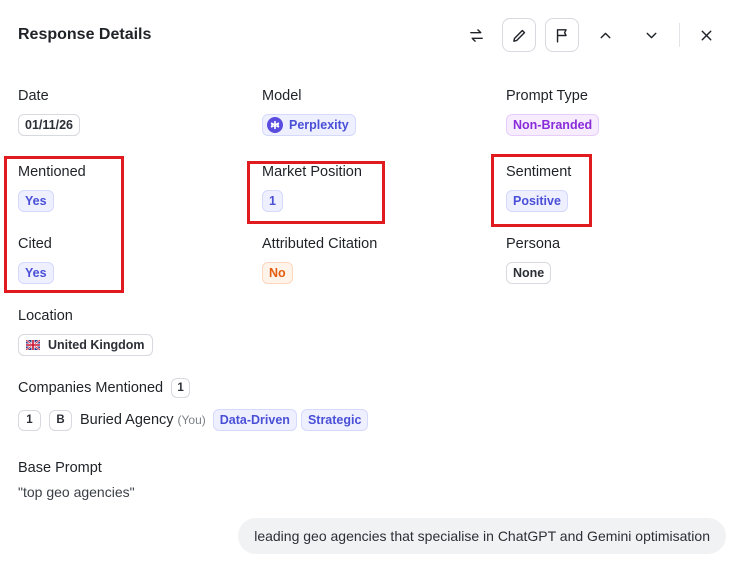 The width and height of the screenshot is (734, 561). What do you see at coordinates (319, 260) in the screenshot?
I see `attributed-citation-field: Attributed Citation No` at bounding box center [319, 260].